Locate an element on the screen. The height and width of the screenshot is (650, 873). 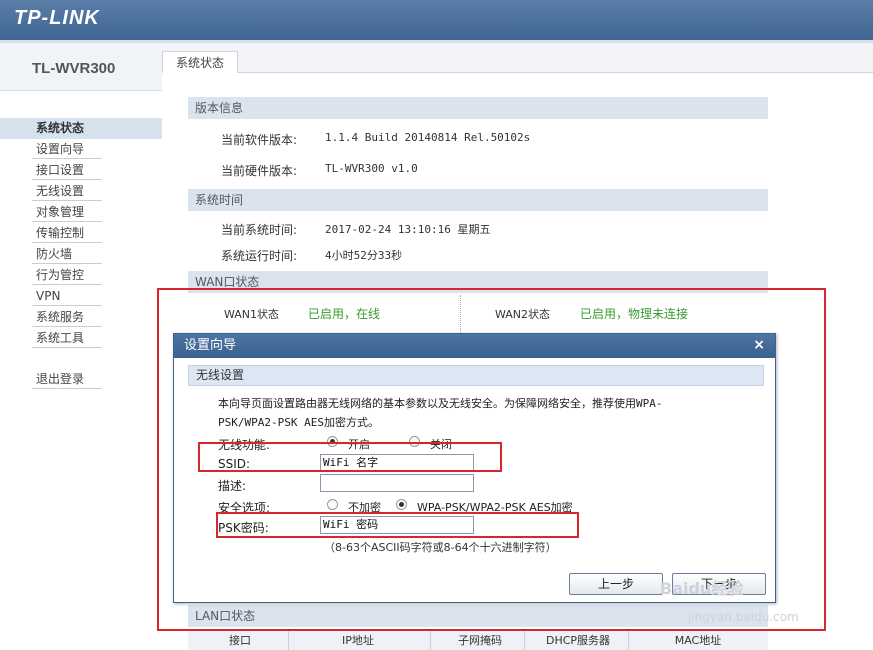
sidebar-item-system-status: 系统状态 is located at coordinates (81, 128).